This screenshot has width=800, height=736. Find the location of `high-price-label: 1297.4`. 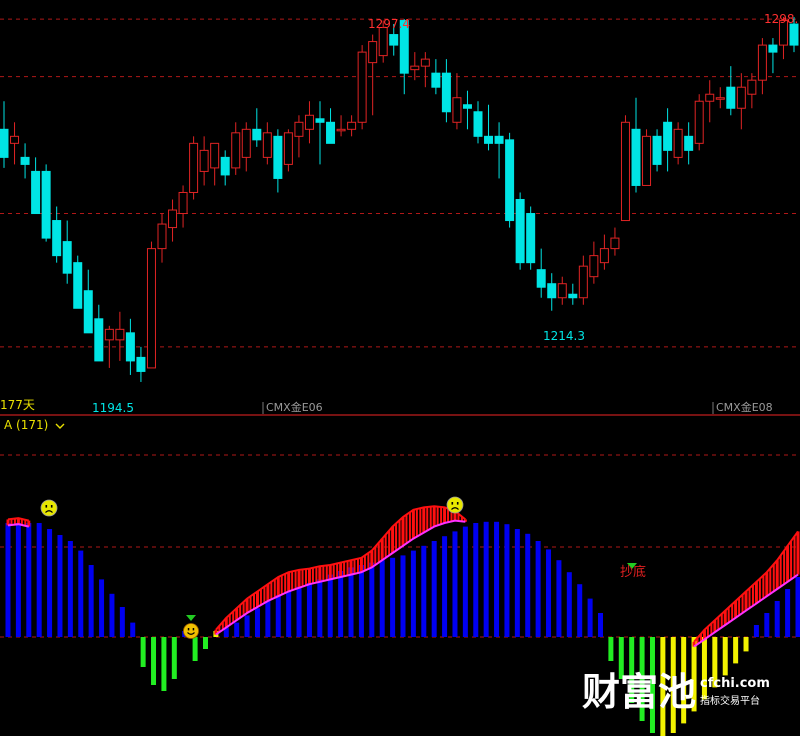

high-price-label: 1297.4 is located at coordinates (389, 24).